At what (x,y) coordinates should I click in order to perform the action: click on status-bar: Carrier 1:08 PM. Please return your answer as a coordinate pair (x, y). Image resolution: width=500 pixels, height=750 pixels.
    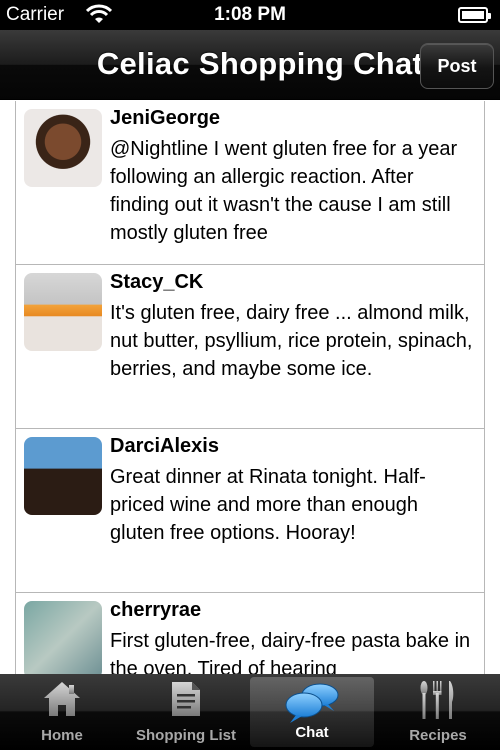
    Looking at the image, I should click on (250, 15).